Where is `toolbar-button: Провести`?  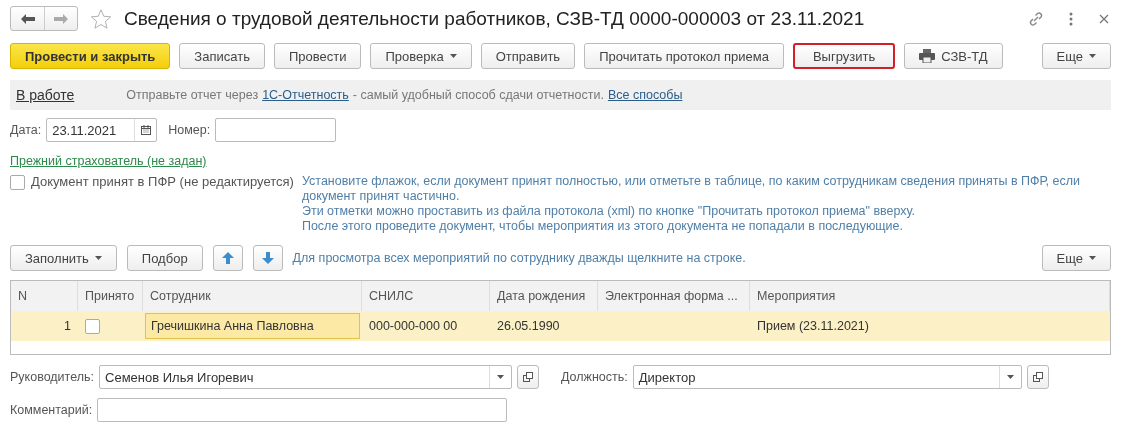 toolbar-button: Провести is located at coordinates (317, 56).